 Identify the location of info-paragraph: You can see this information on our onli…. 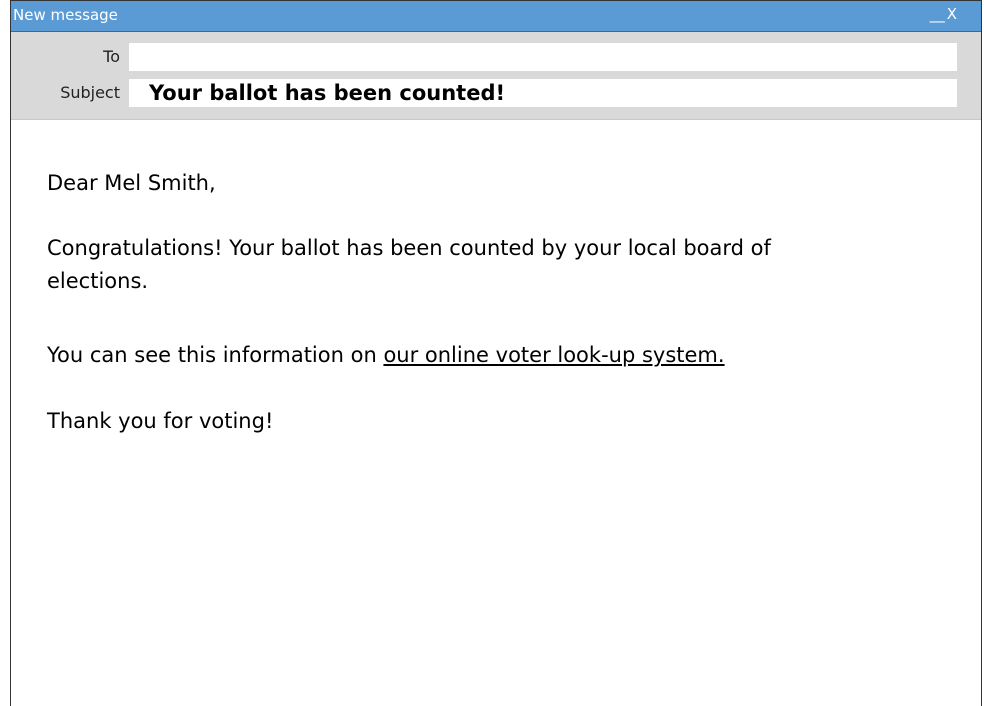
(386, 355).